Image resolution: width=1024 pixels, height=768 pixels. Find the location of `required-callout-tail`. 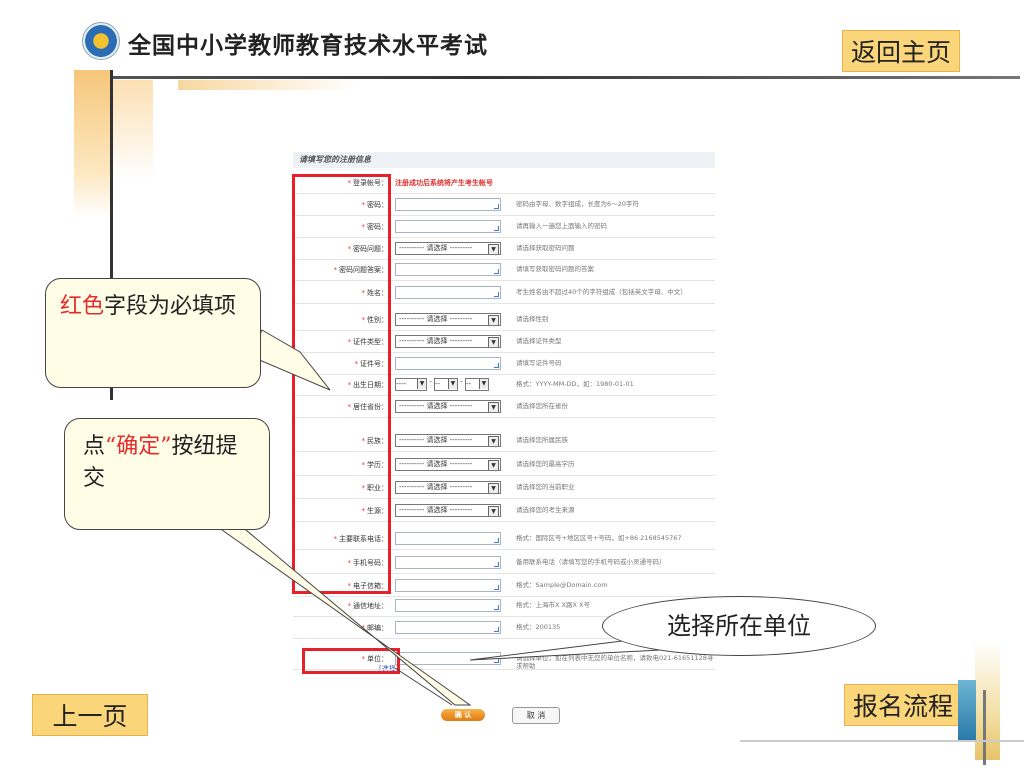

required-callout-tail is located at coordinates (290, 360).